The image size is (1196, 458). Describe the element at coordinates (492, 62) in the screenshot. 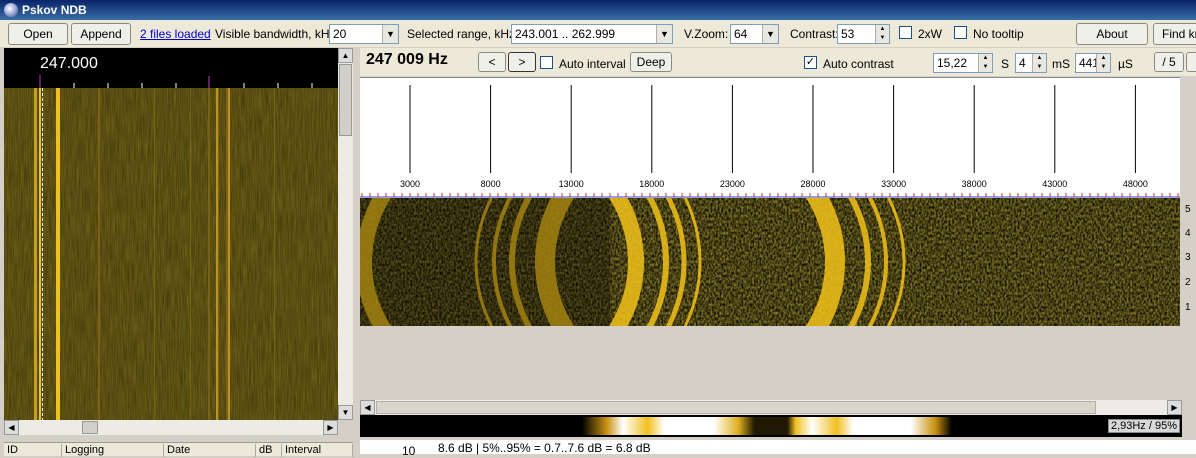

I see `previous-button: <` at that location.